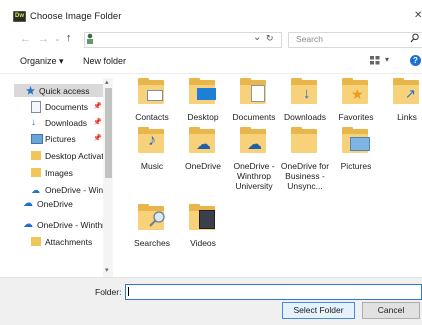  Describe the element at coordinates (254, 176) in the screenshot. I see `tile-label: OneDrive - Winthrop University` at that location.